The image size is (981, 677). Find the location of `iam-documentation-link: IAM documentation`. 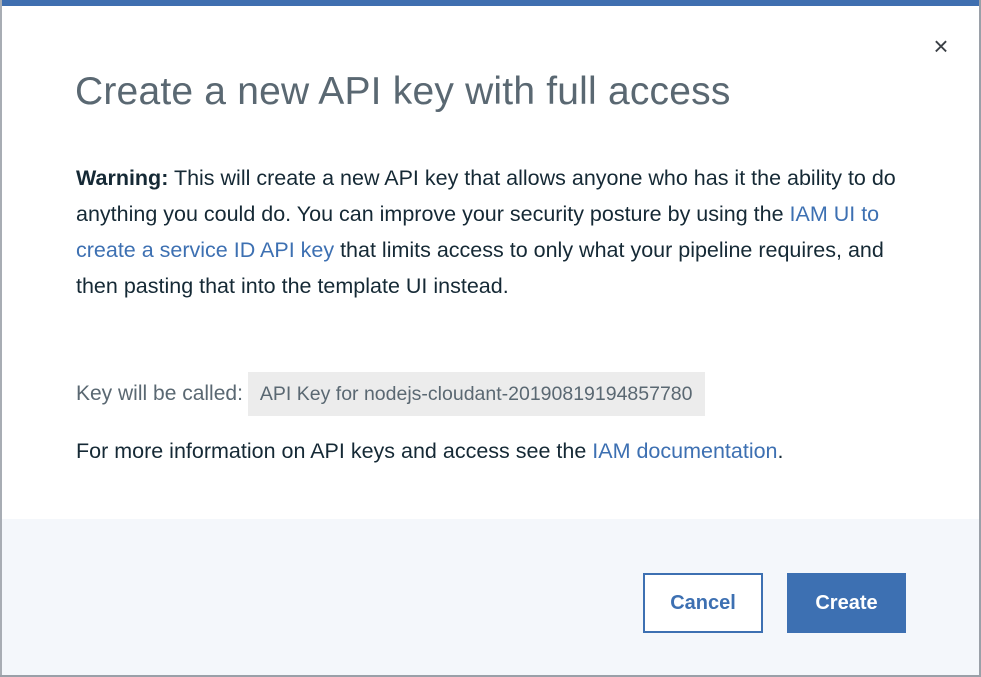

iam-documentation-link: IAM documentation is located at coordinates (684, 451).